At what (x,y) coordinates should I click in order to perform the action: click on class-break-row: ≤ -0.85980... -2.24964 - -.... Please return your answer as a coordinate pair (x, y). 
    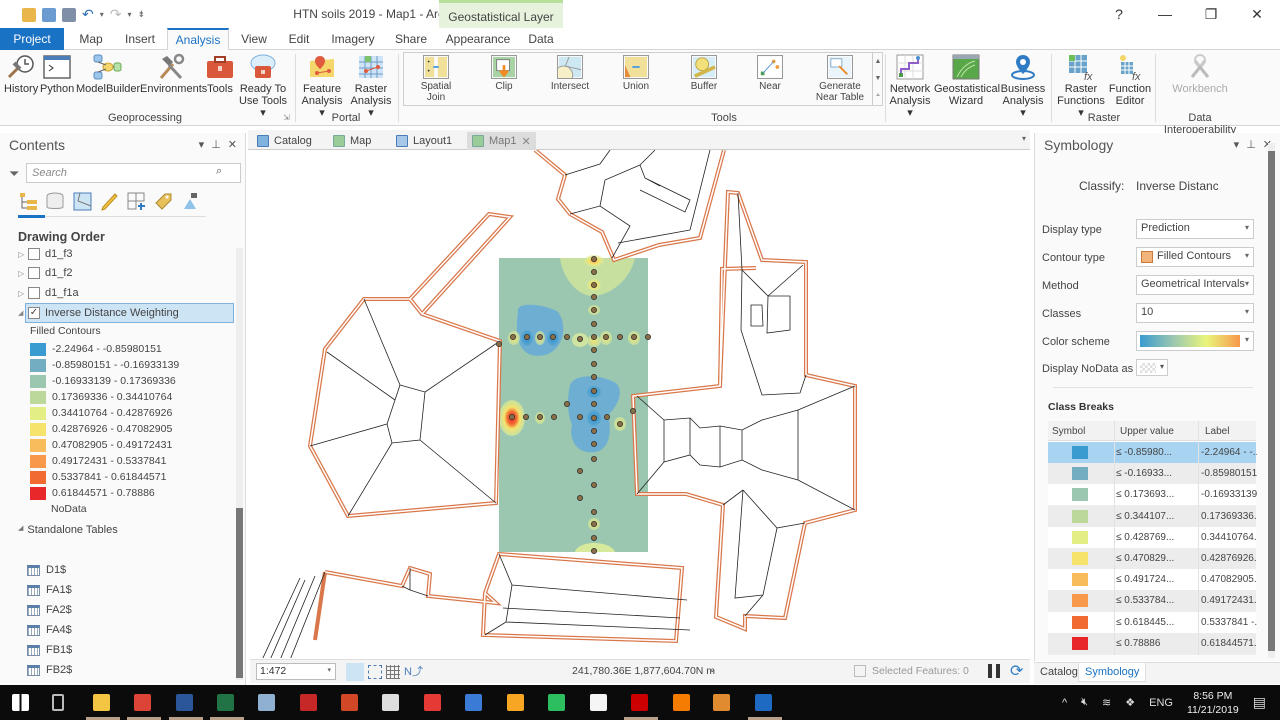
    Looking at the image, I should click on (1152, 453).